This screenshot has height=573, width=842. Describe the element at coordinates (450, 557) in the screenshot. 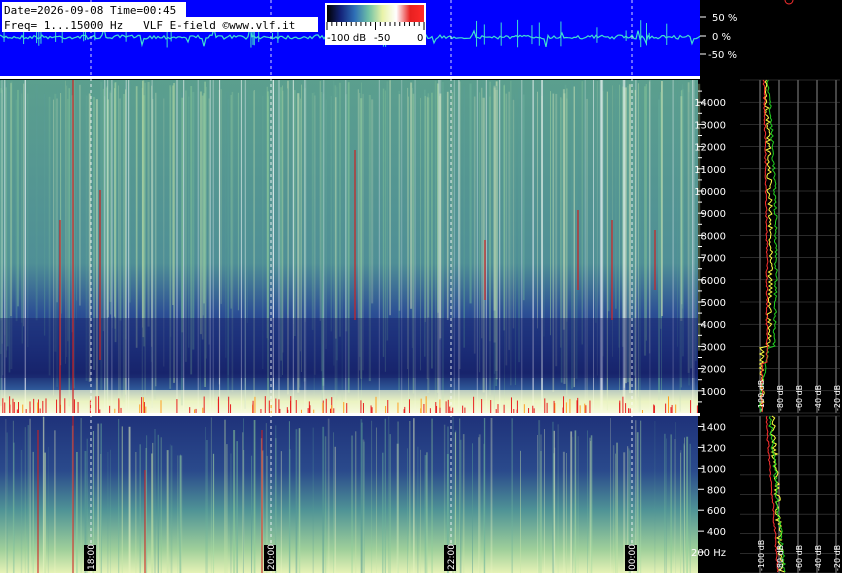

I see `time-label: 22:00` at that location.